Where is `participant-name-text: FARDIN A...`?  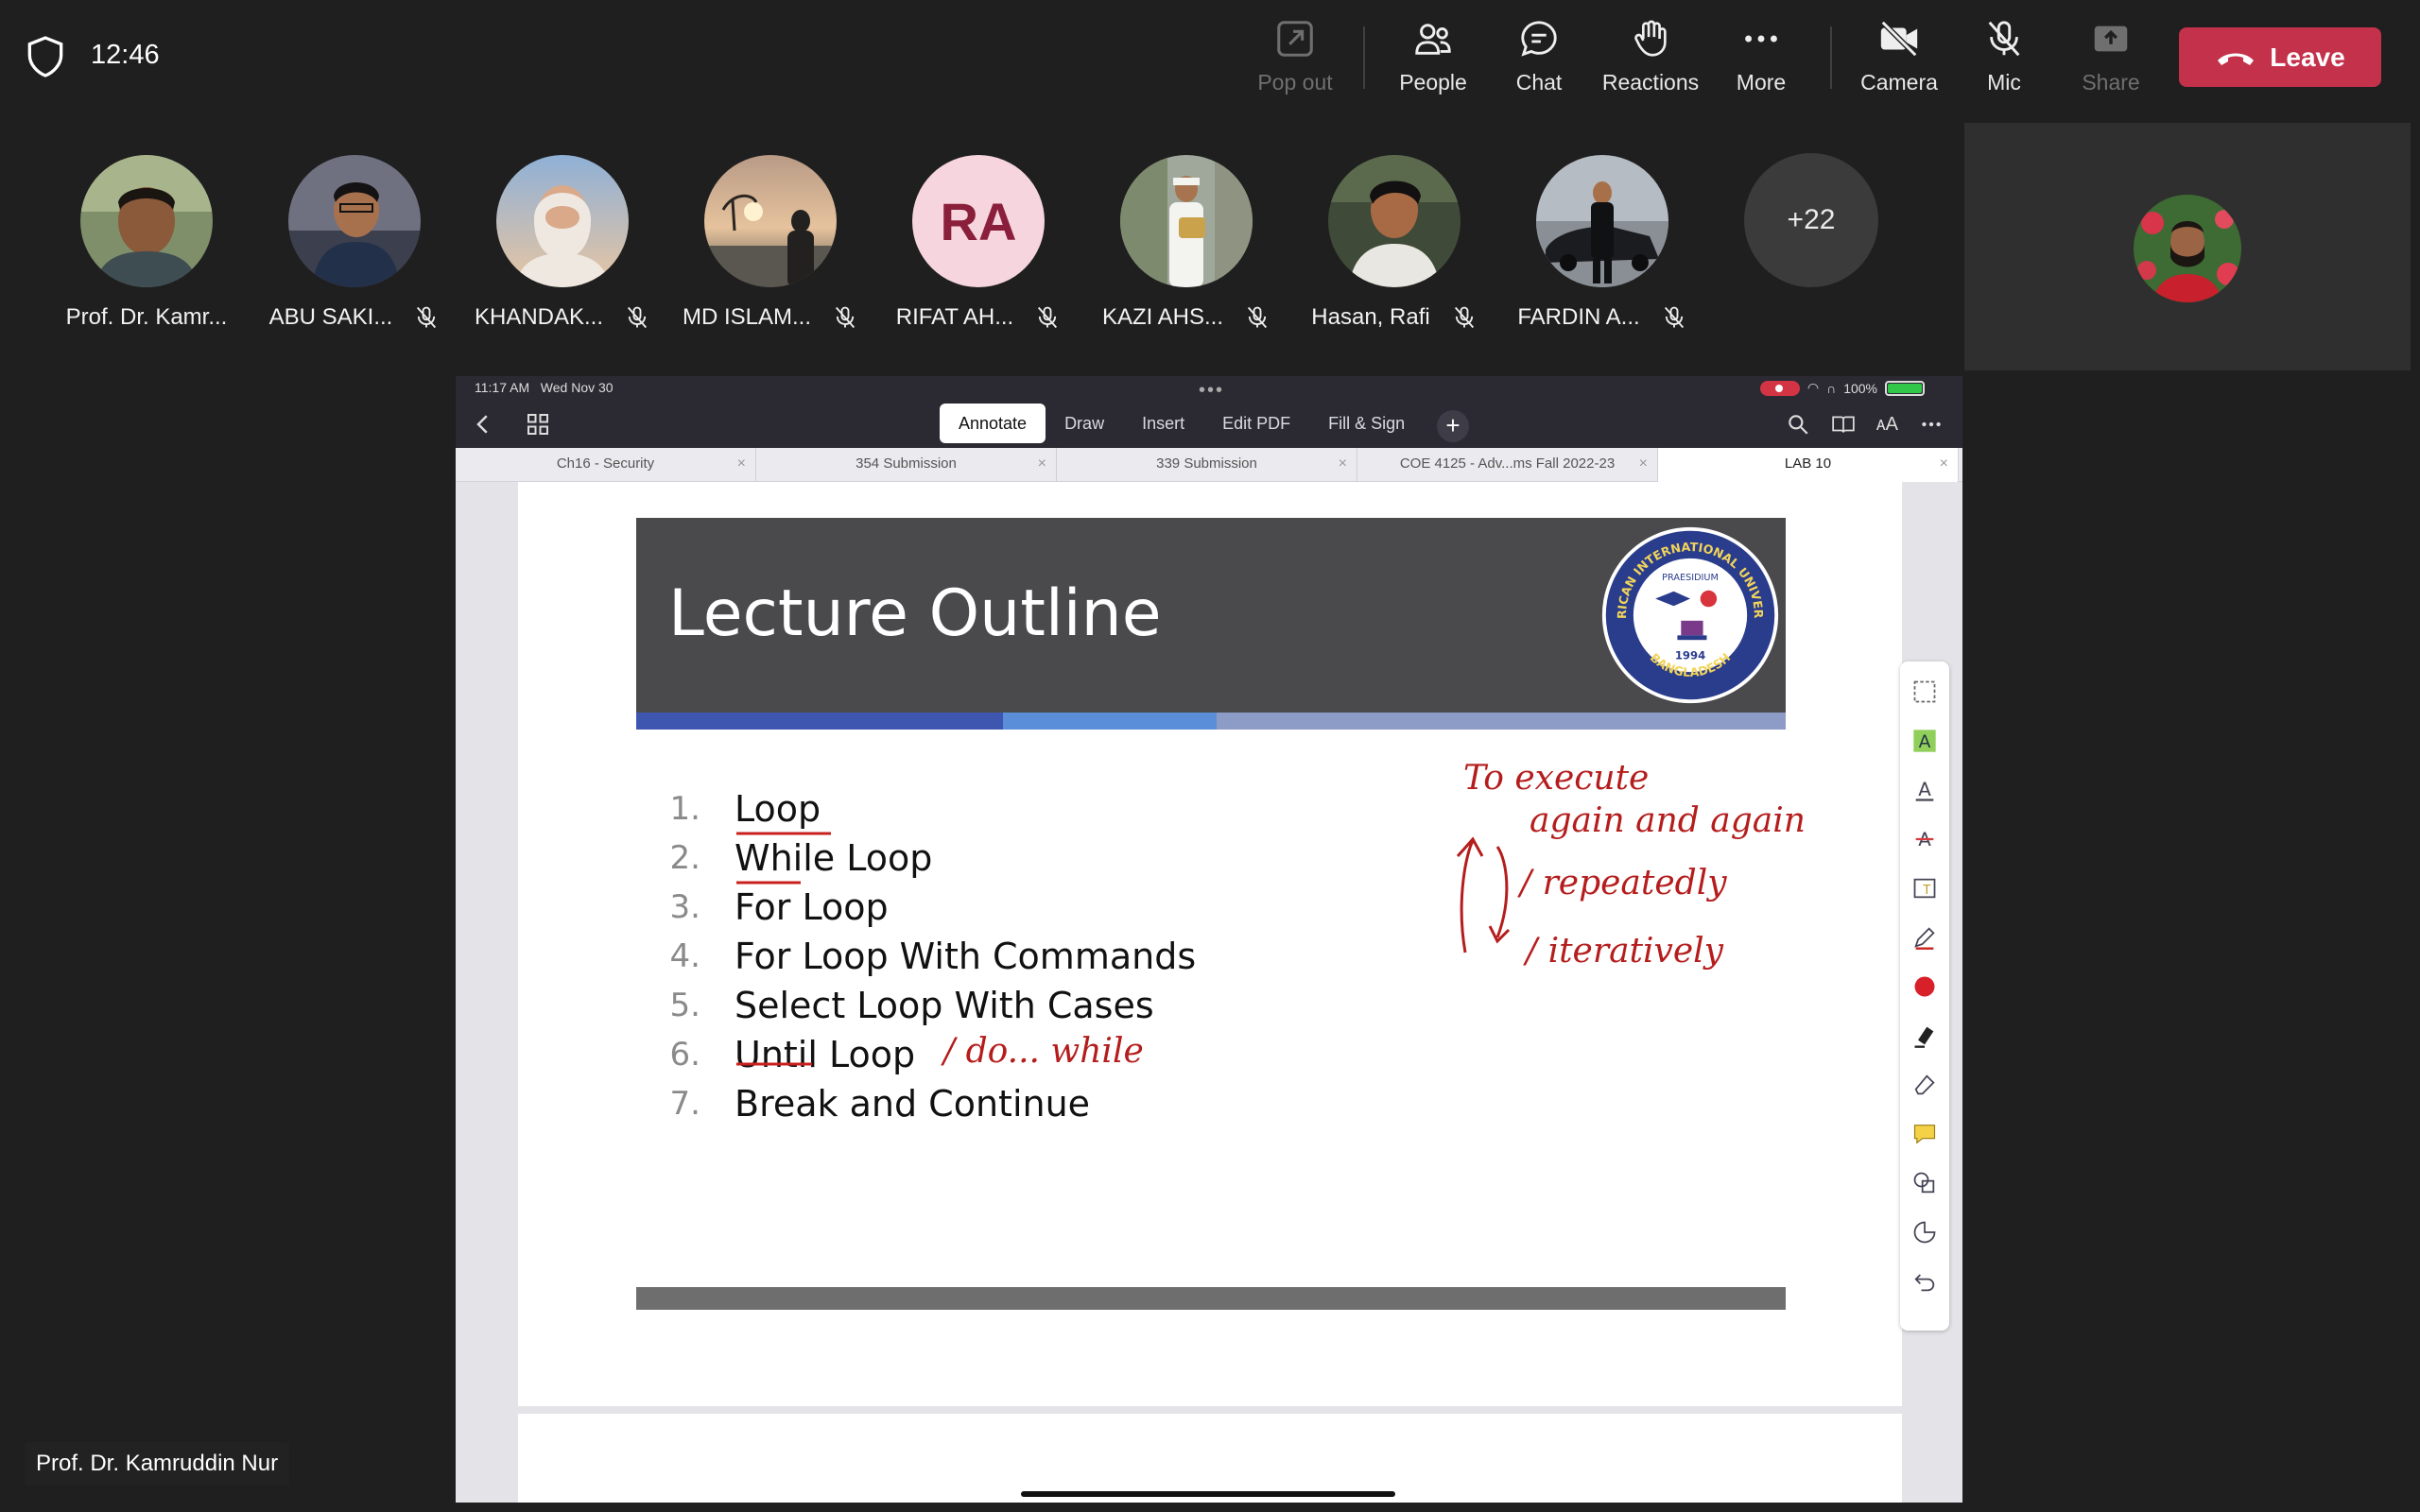 participant-name-text: FARDIN A... is located at coordinates (1578, 317).